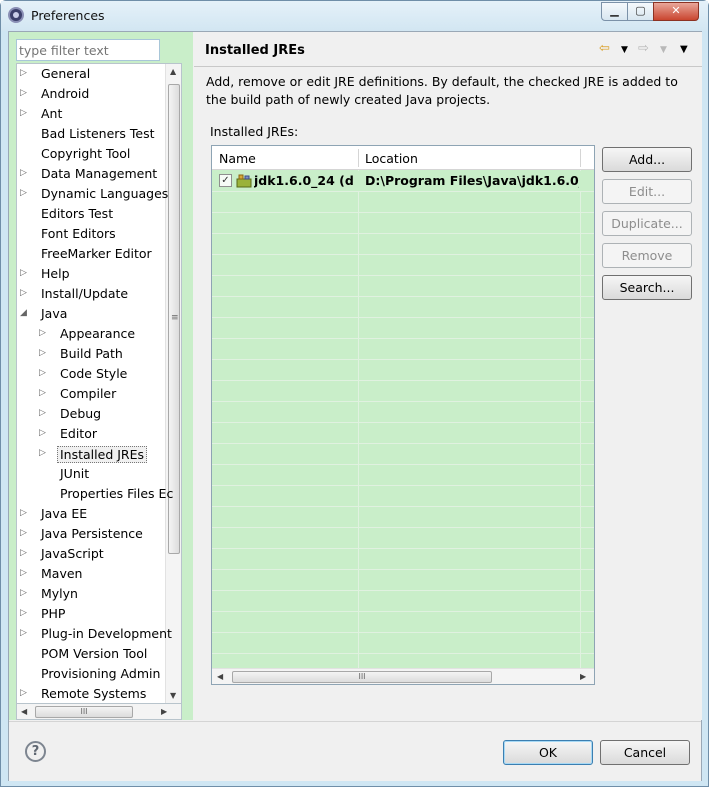 This screenshot has height=787, width=709. What do you see at coordinates (684, 49) in the screenshot?
I see `view-menu-icon: ▼` at bounding box center [684, 49].